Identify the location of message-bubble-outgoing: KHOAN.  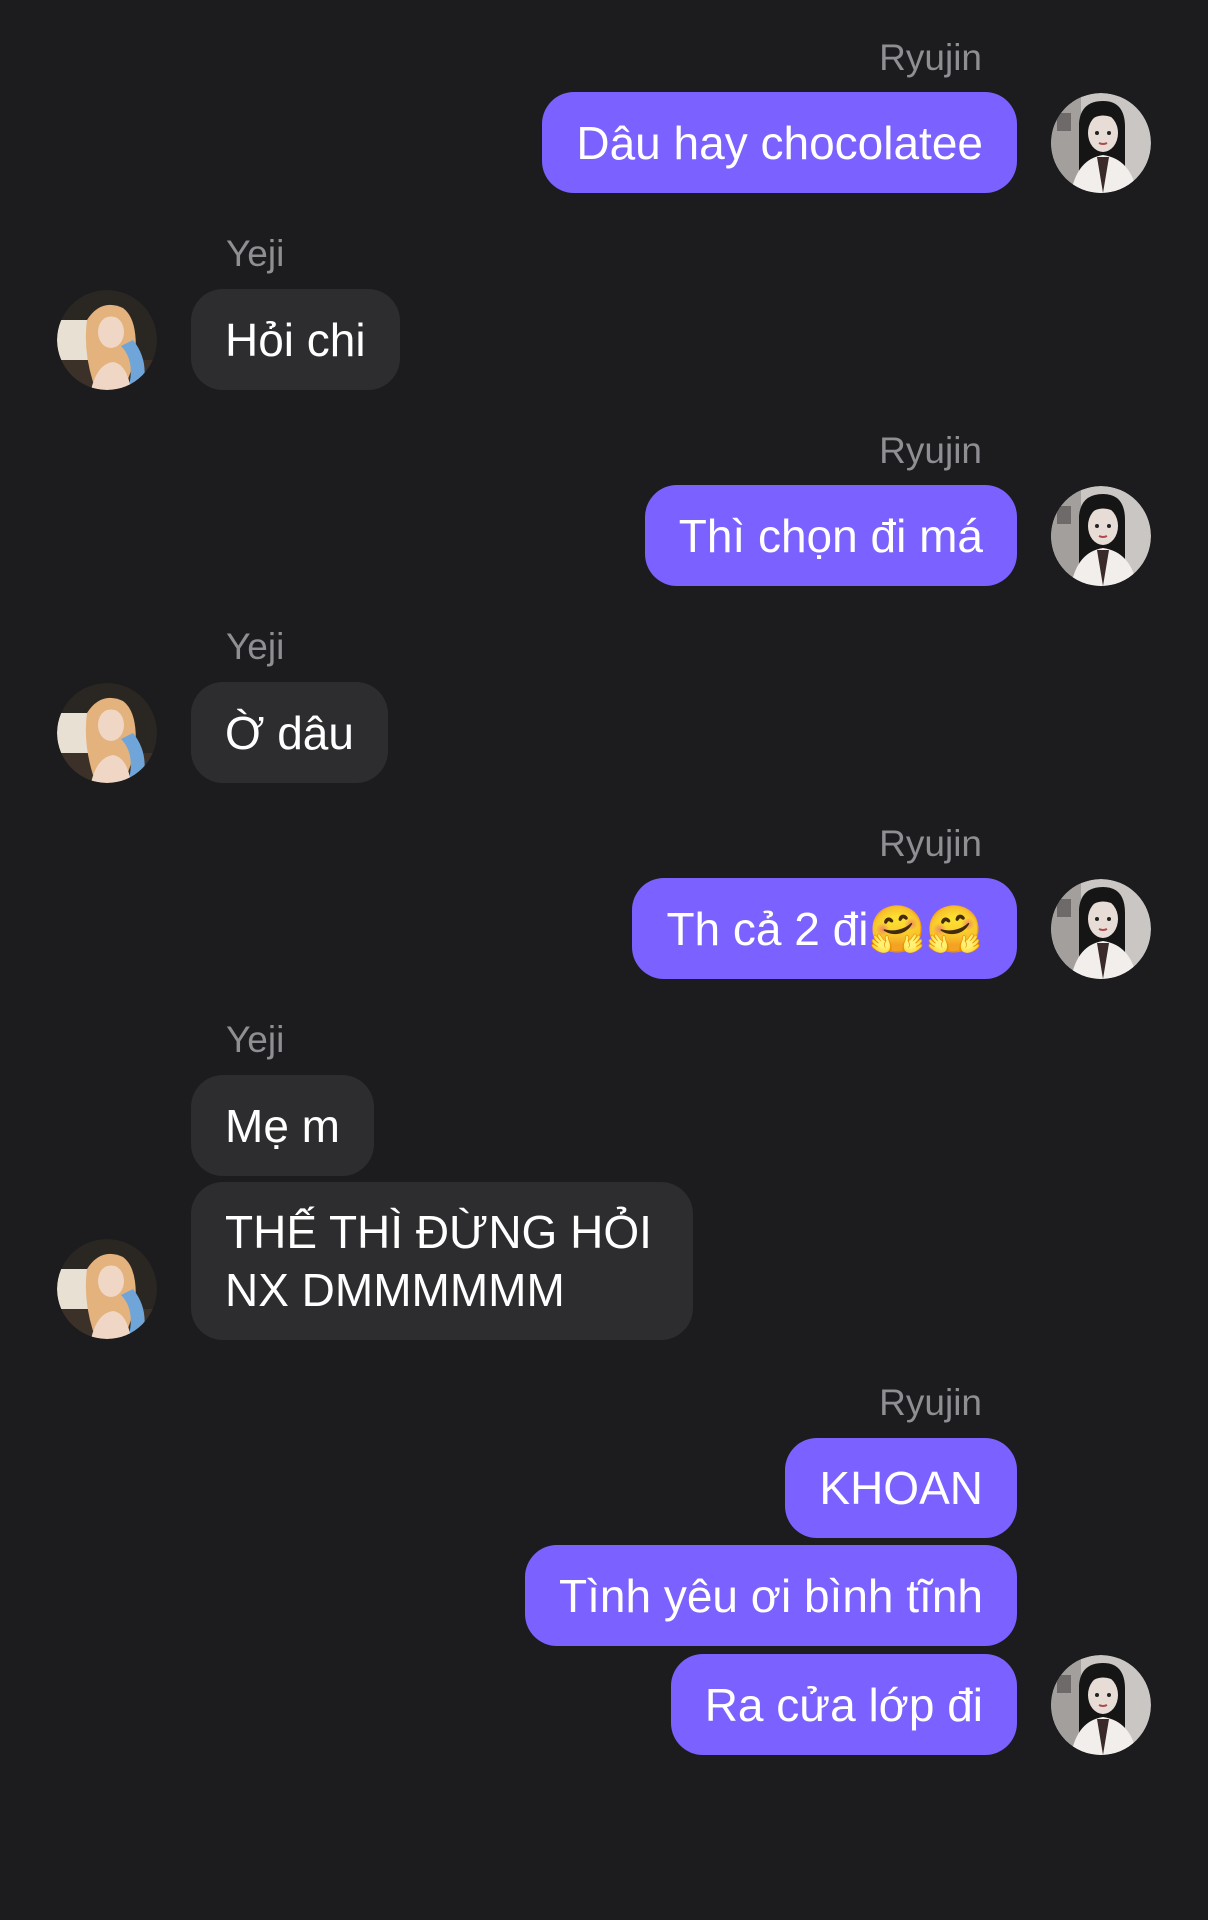
(901, 1488).